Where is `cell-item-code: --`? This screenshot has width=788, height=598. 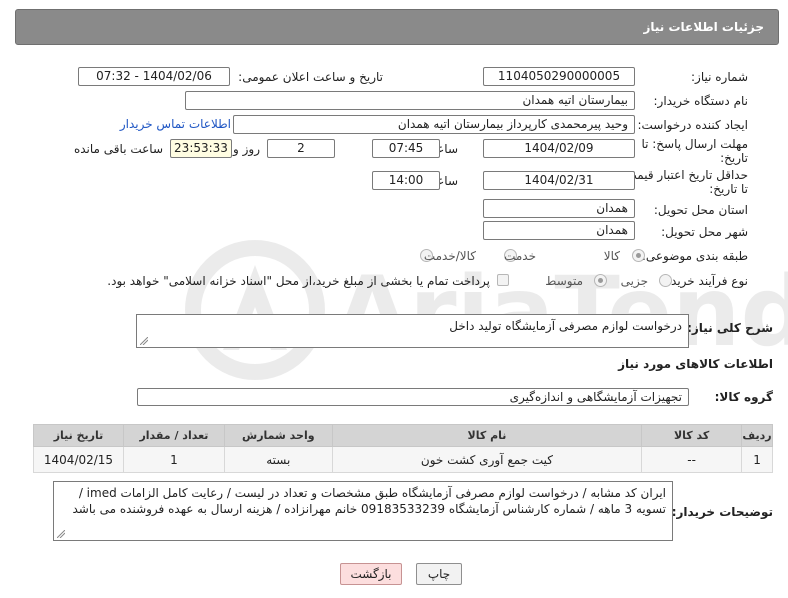
cell-item-code: -- is located at coordinates (692, 459).